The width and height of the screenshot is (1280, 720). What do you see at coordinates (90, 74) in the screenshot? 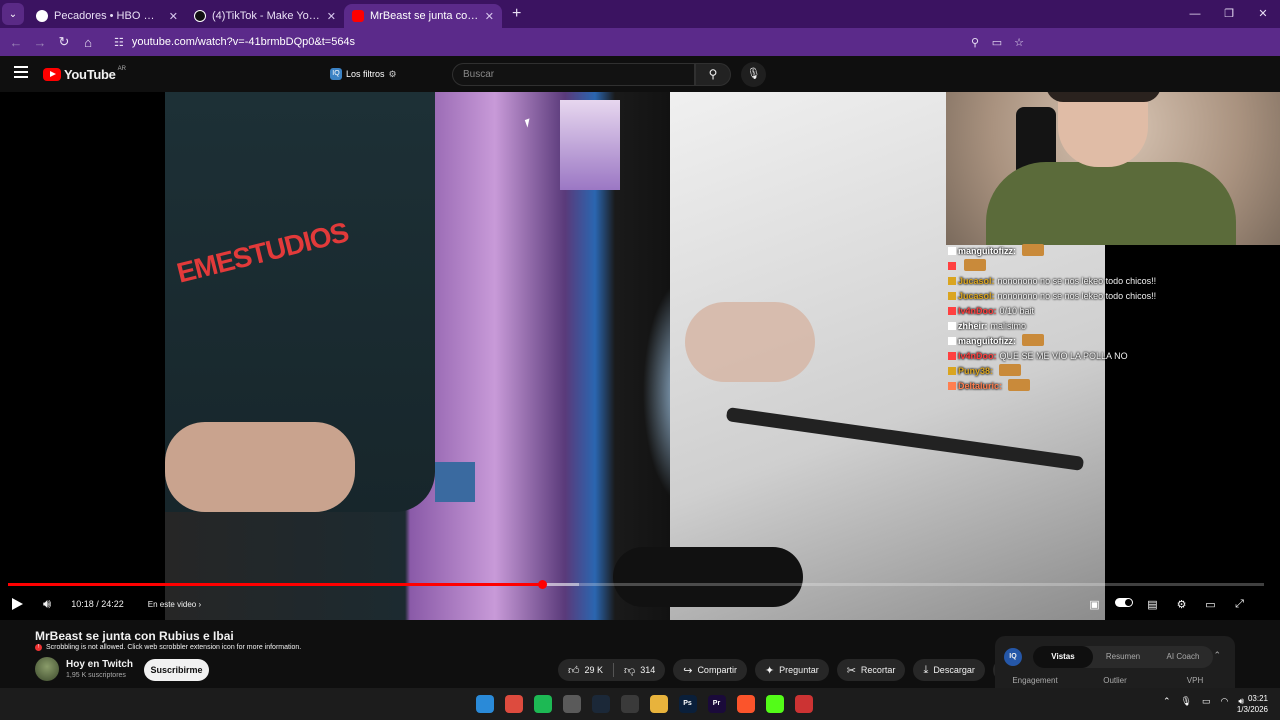
I see `youtube-wordmark: YouTube` at bounding box center [90, 74].